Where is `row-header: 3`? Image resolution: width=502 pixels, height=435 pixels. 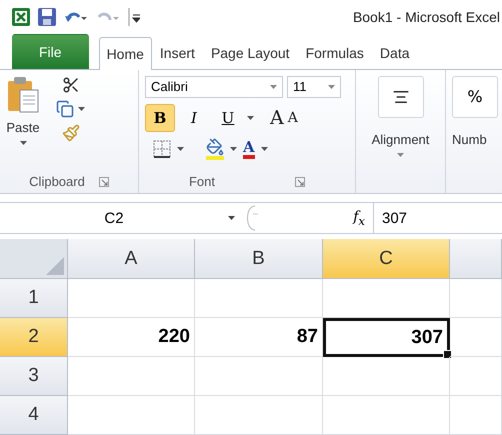 row-header: 3 is located at coordinates (34, 376).